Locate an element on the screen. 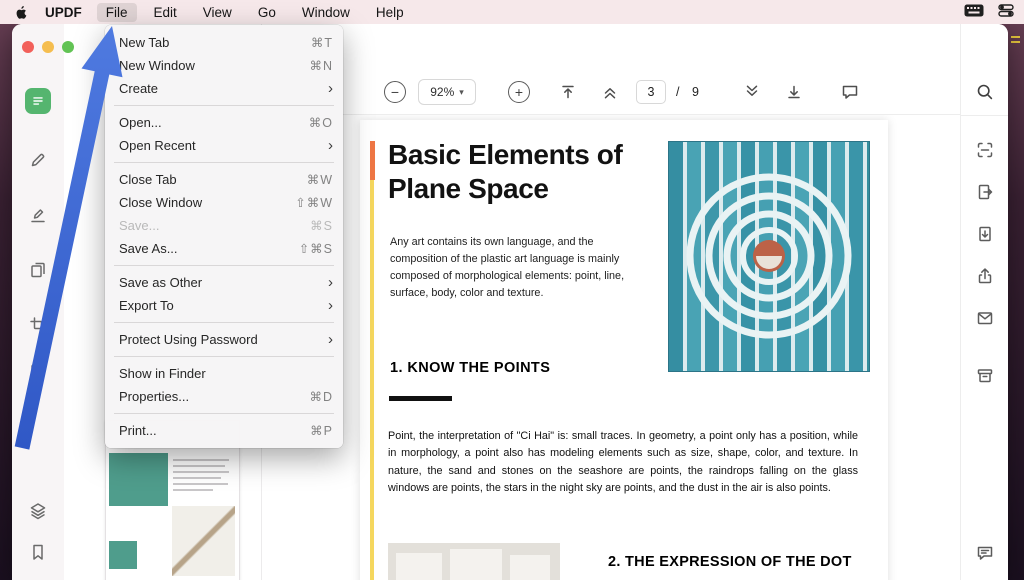  document-photo is located at coordinates (769, 256).